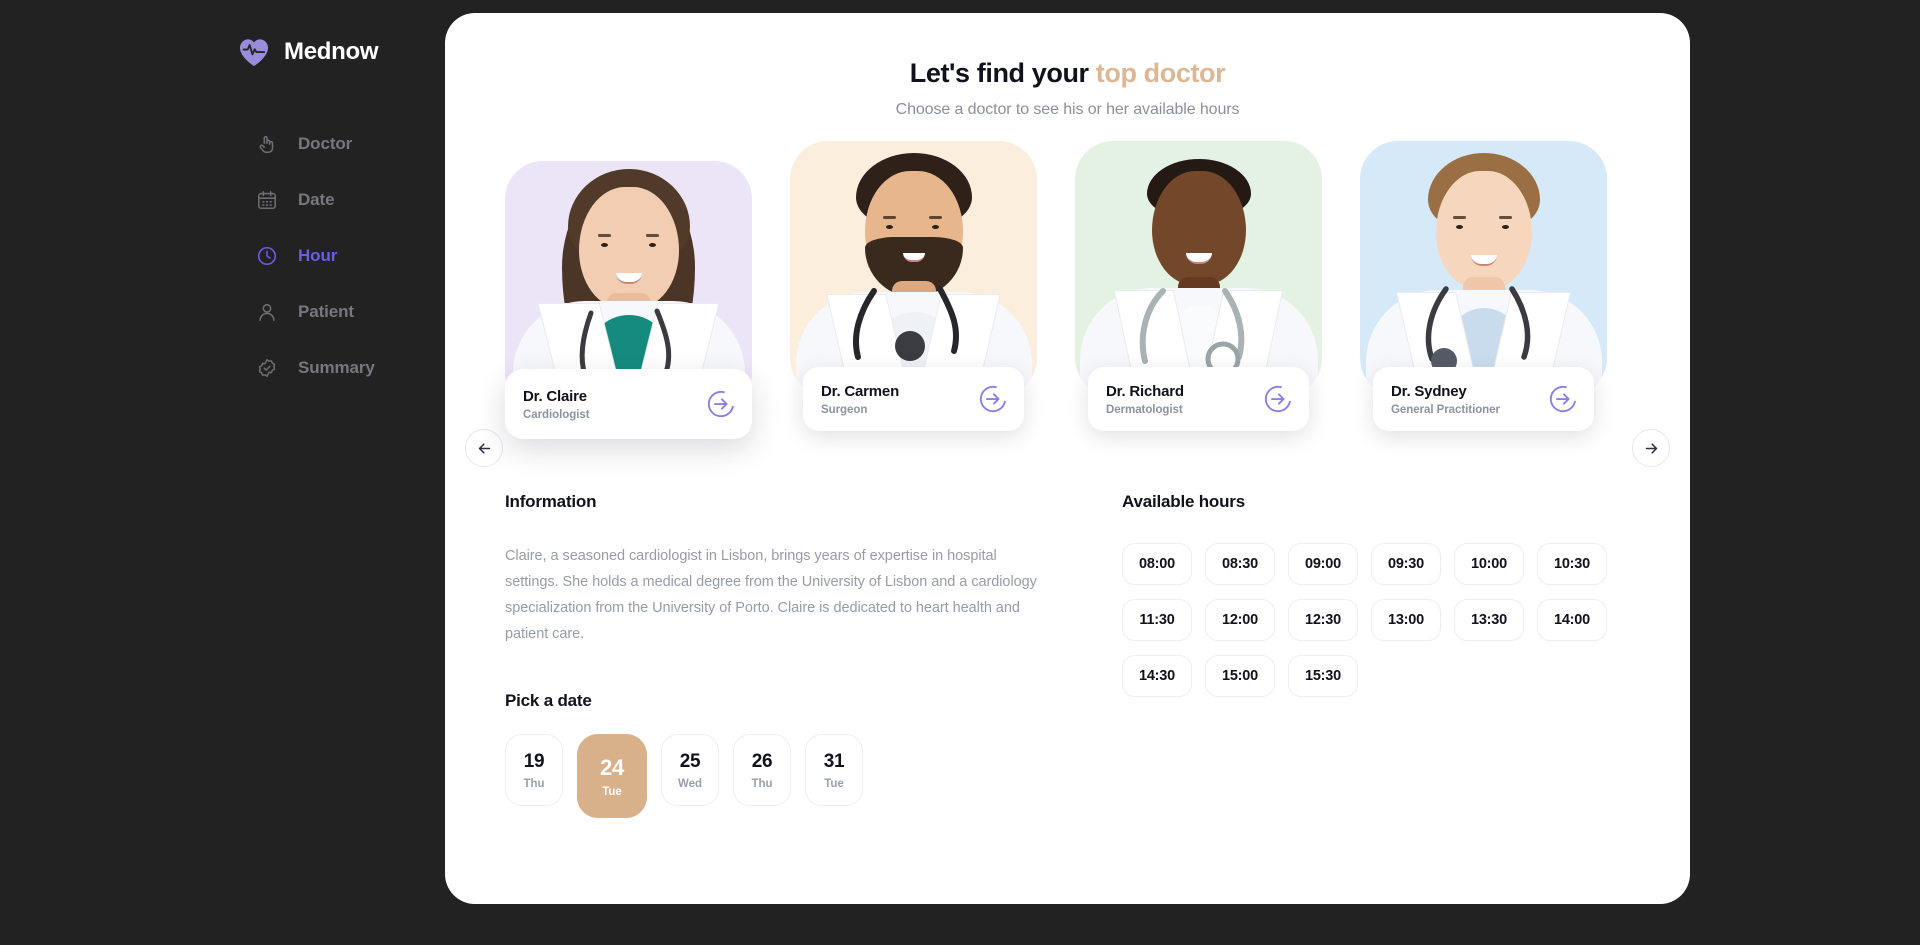 The height and width of the screenshot is (945, 1920). I want to click on hour-chip: 09:00, so click(1323, 564).